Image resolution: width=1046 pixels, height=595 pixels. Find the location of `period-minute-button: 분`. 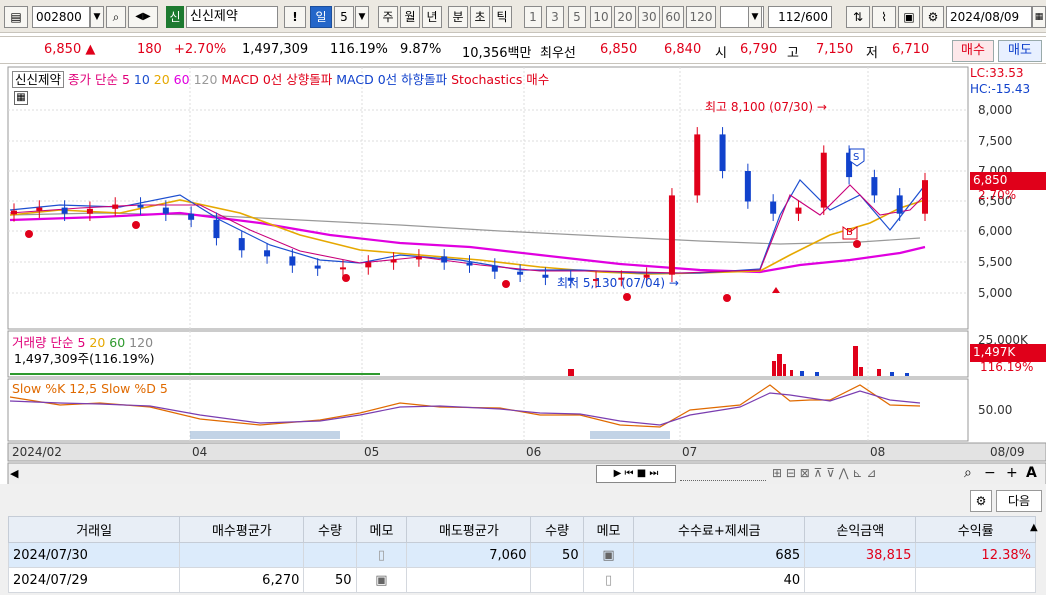

period-minute-button: 분 is located at coordinates (458, 17).